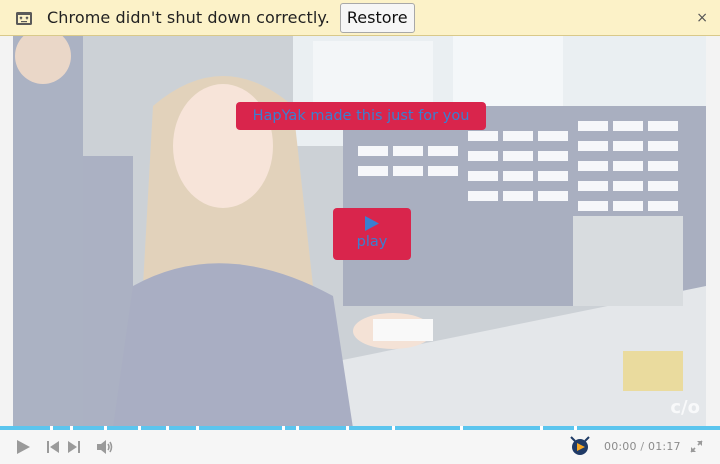 This screenshot has width=720, height=464. I want to click on big-play-button: play, so click(372, 234).